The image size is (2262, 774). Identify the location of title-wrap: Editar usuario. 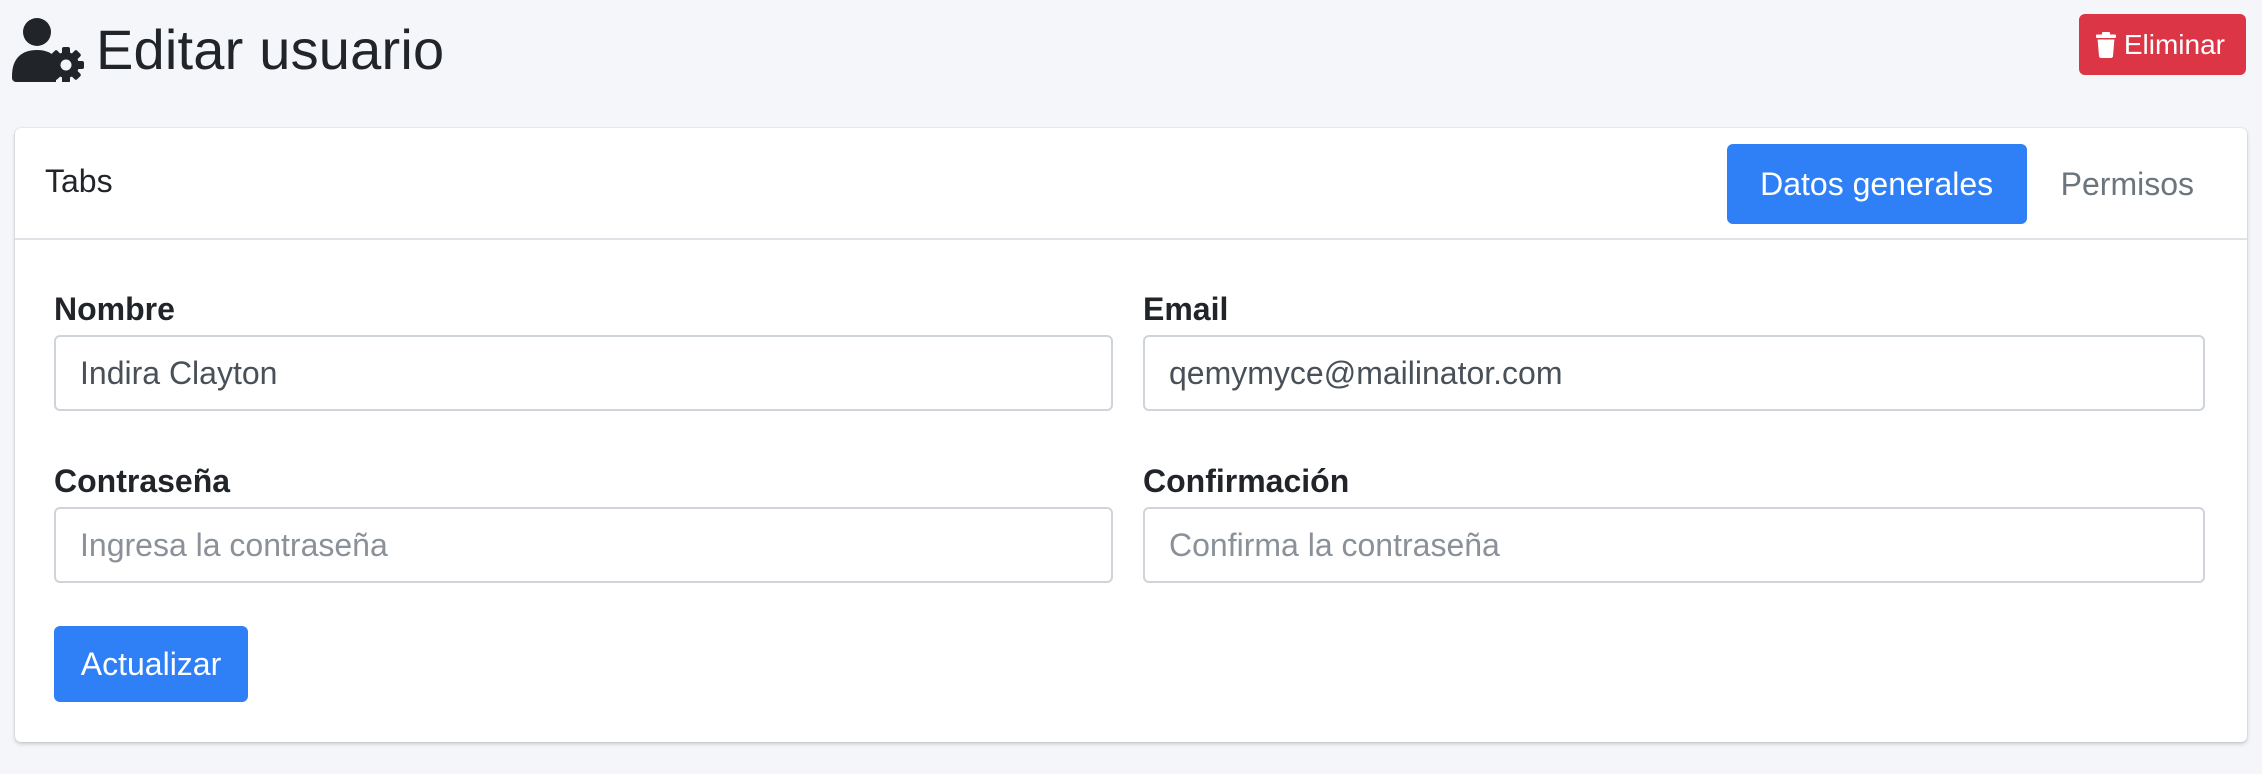
(228, 50).